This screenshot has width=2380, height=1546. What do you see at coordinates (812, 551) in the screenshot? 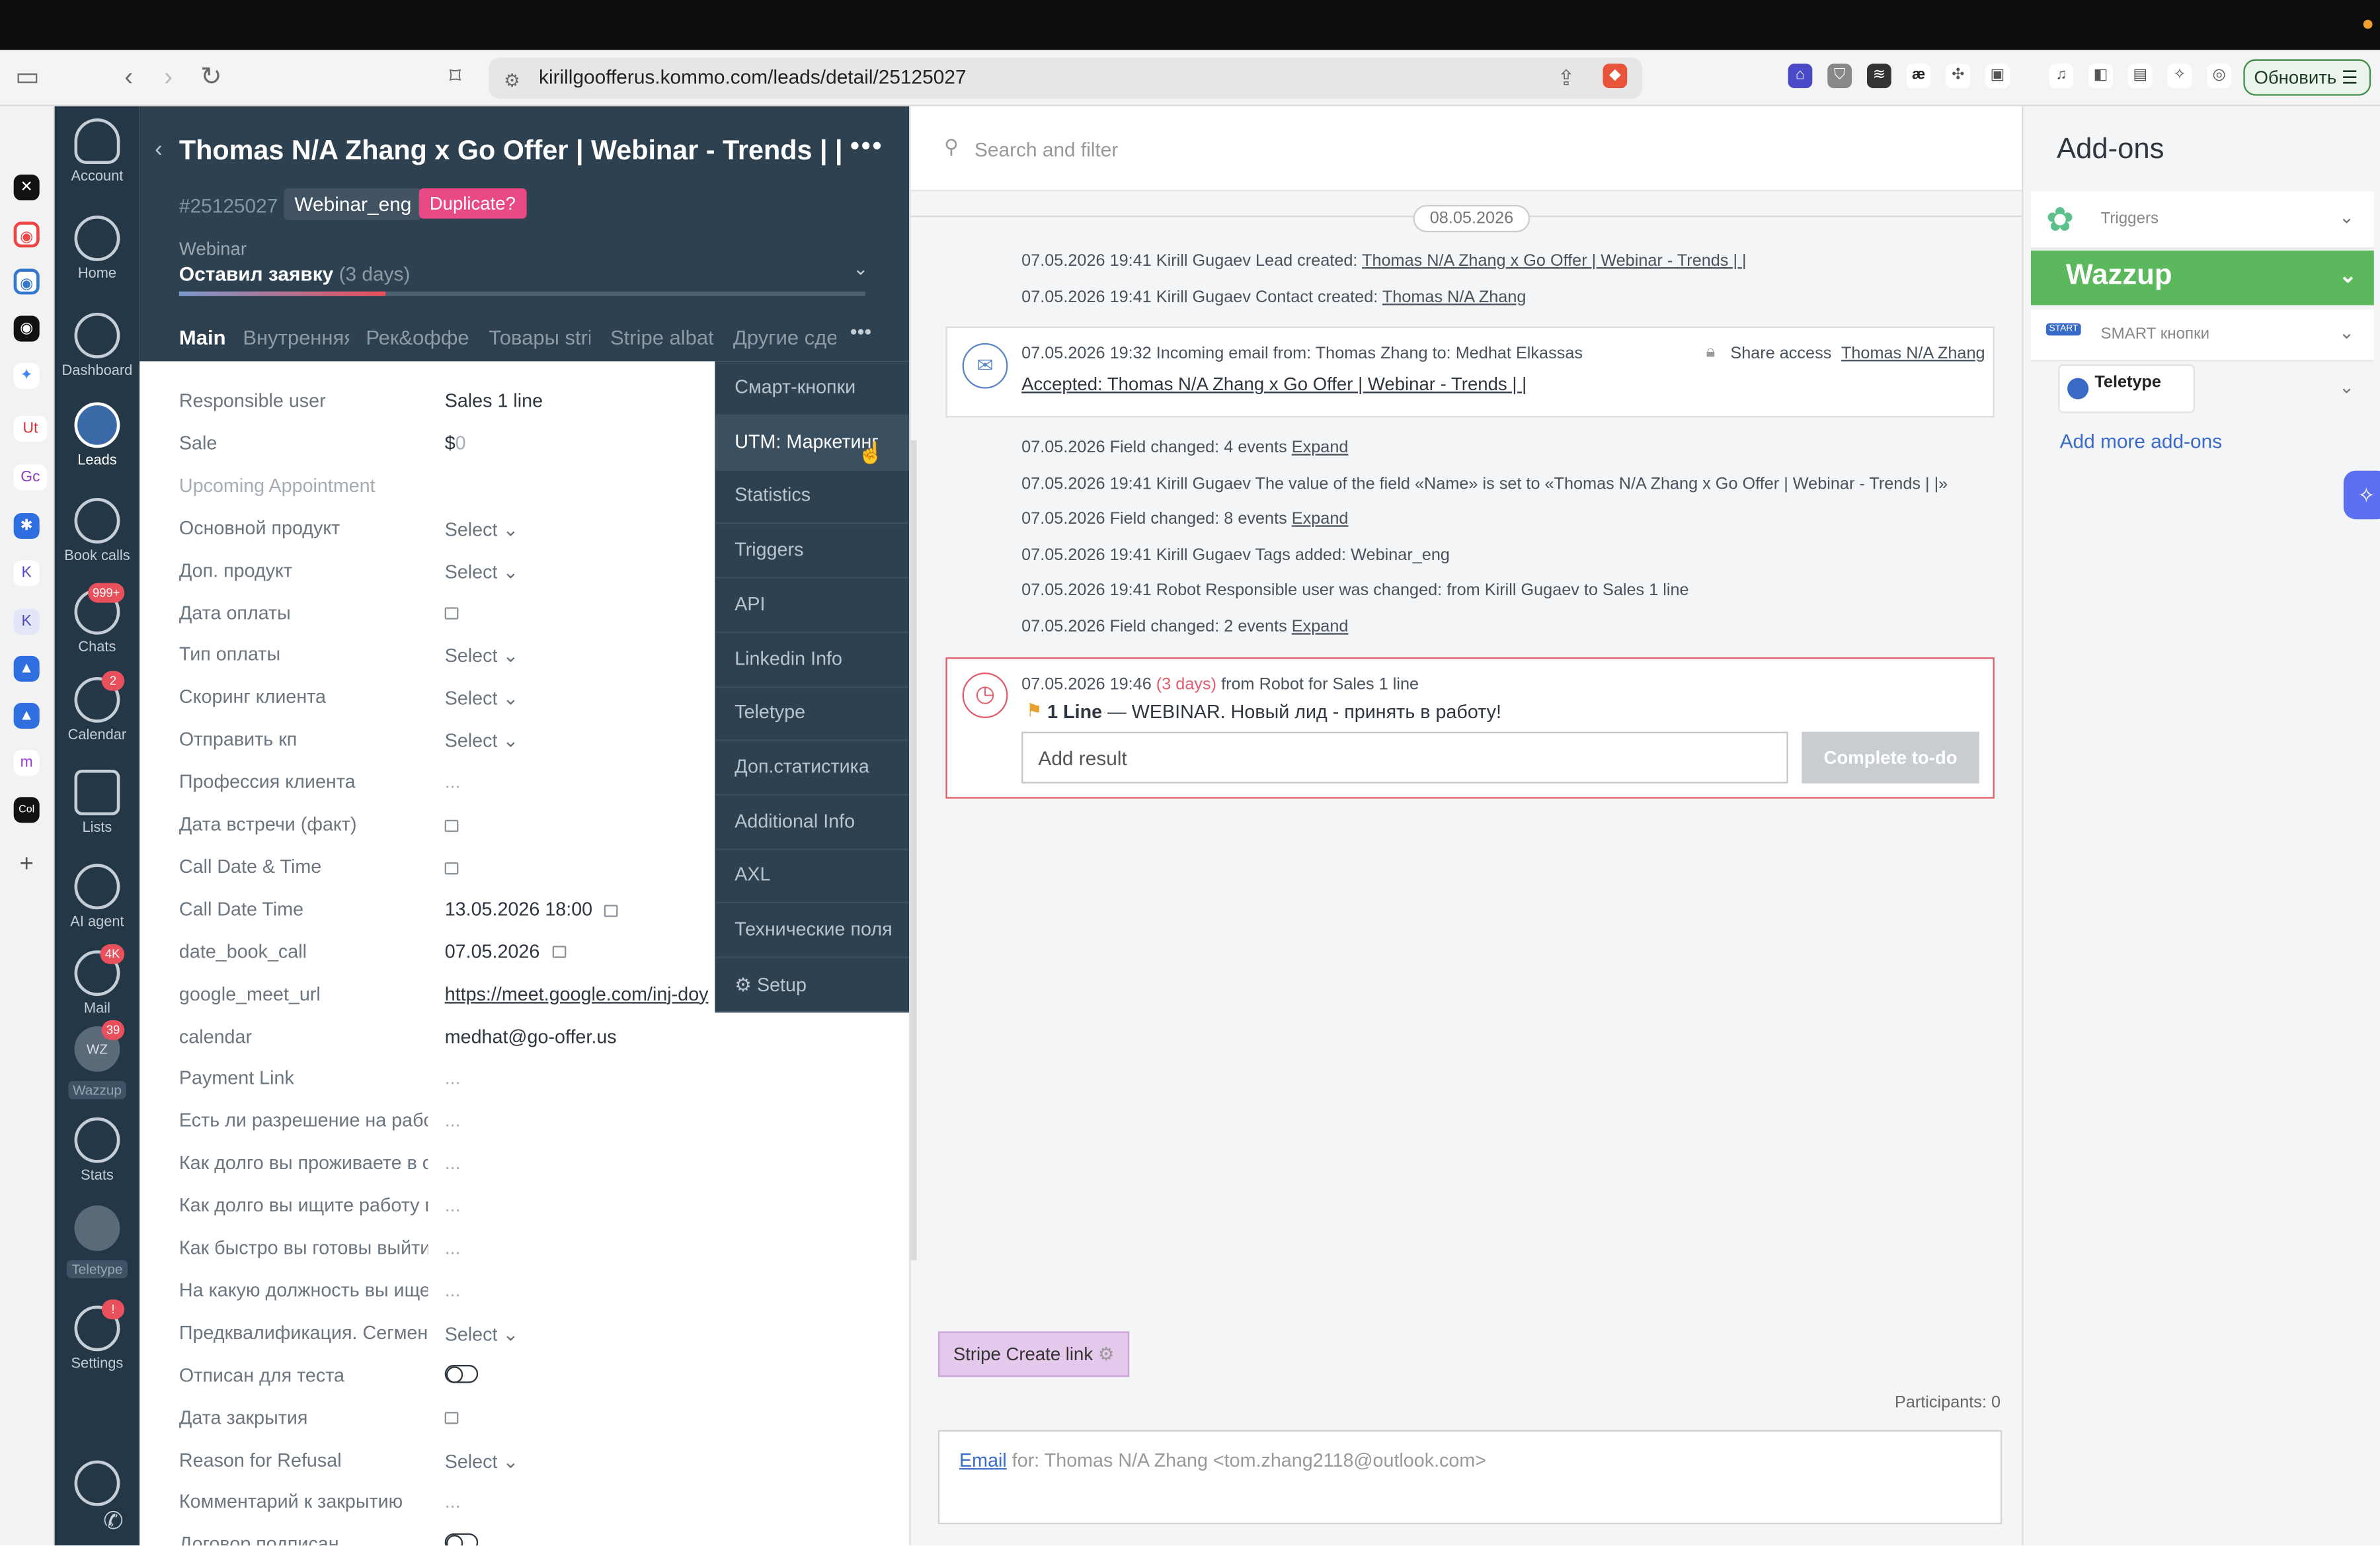
I see `dropdown-item: Triggers` at bounding box center [812, 551].